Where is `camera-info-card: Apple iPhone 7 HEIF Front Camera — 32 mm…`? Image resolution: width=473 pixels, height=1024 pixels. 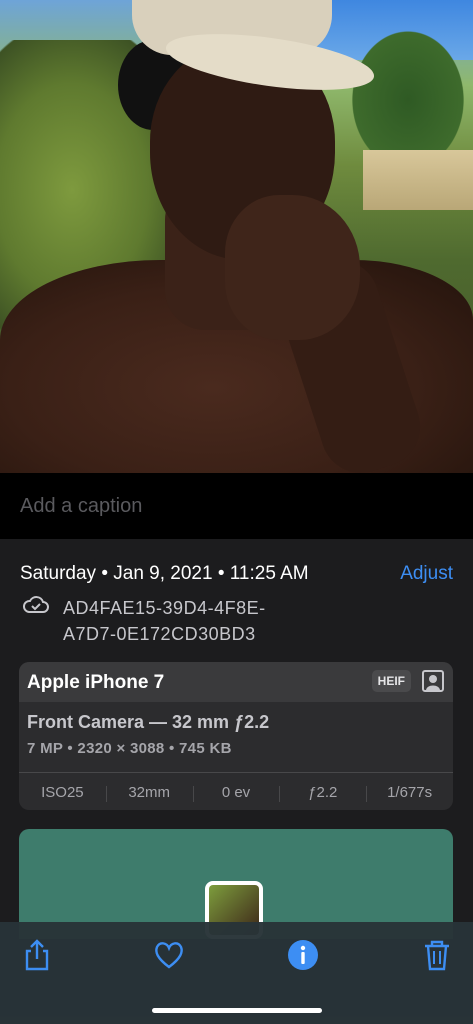 camera-info-card: Apple iPhone 7 HEIF Front Camera — 32 mm… is located at coordinates (236, 736).